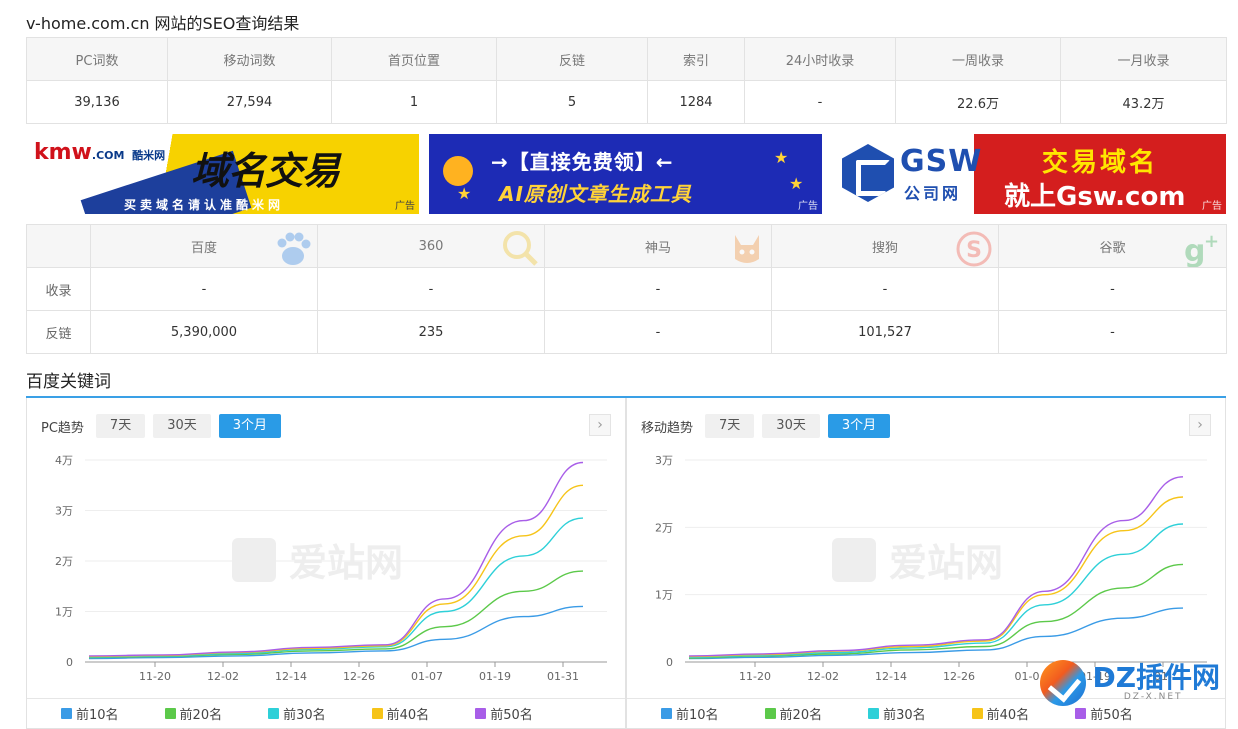 This screenshot has width=1238, height=729. What do you see at coordinates (978, 59) in the screenshot?
I see `header-week-indexed: 一周收录` at bounding box center [978, 59].